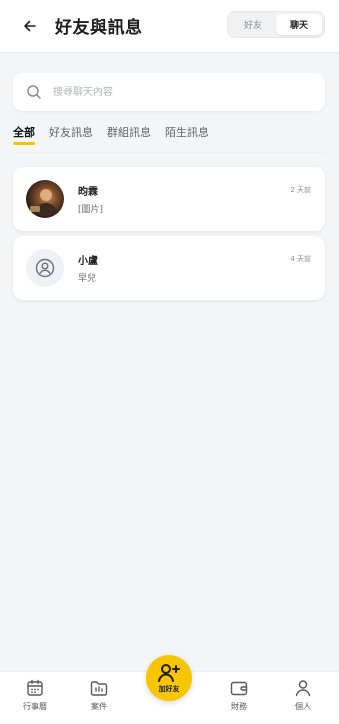  I want to click on person-icon, so click(303, 688).